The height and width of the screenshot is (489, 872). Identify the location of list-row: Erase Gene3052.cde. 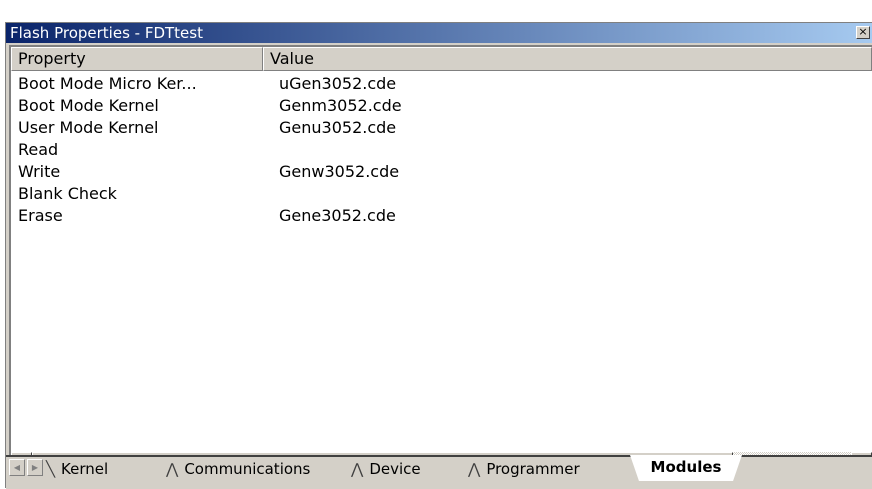
(441, 216).